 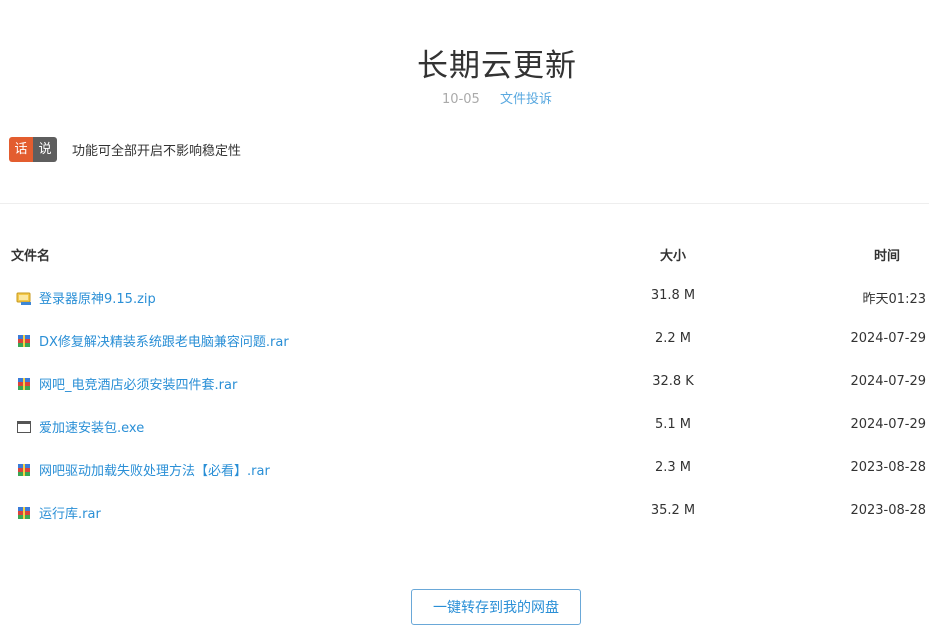 What do you see at coordinates (154, 469) in the screenshot?
I see `file-name-link: 网吧驱动加载失败处理方法【必看】.rar` at bounding box center [154, 469].